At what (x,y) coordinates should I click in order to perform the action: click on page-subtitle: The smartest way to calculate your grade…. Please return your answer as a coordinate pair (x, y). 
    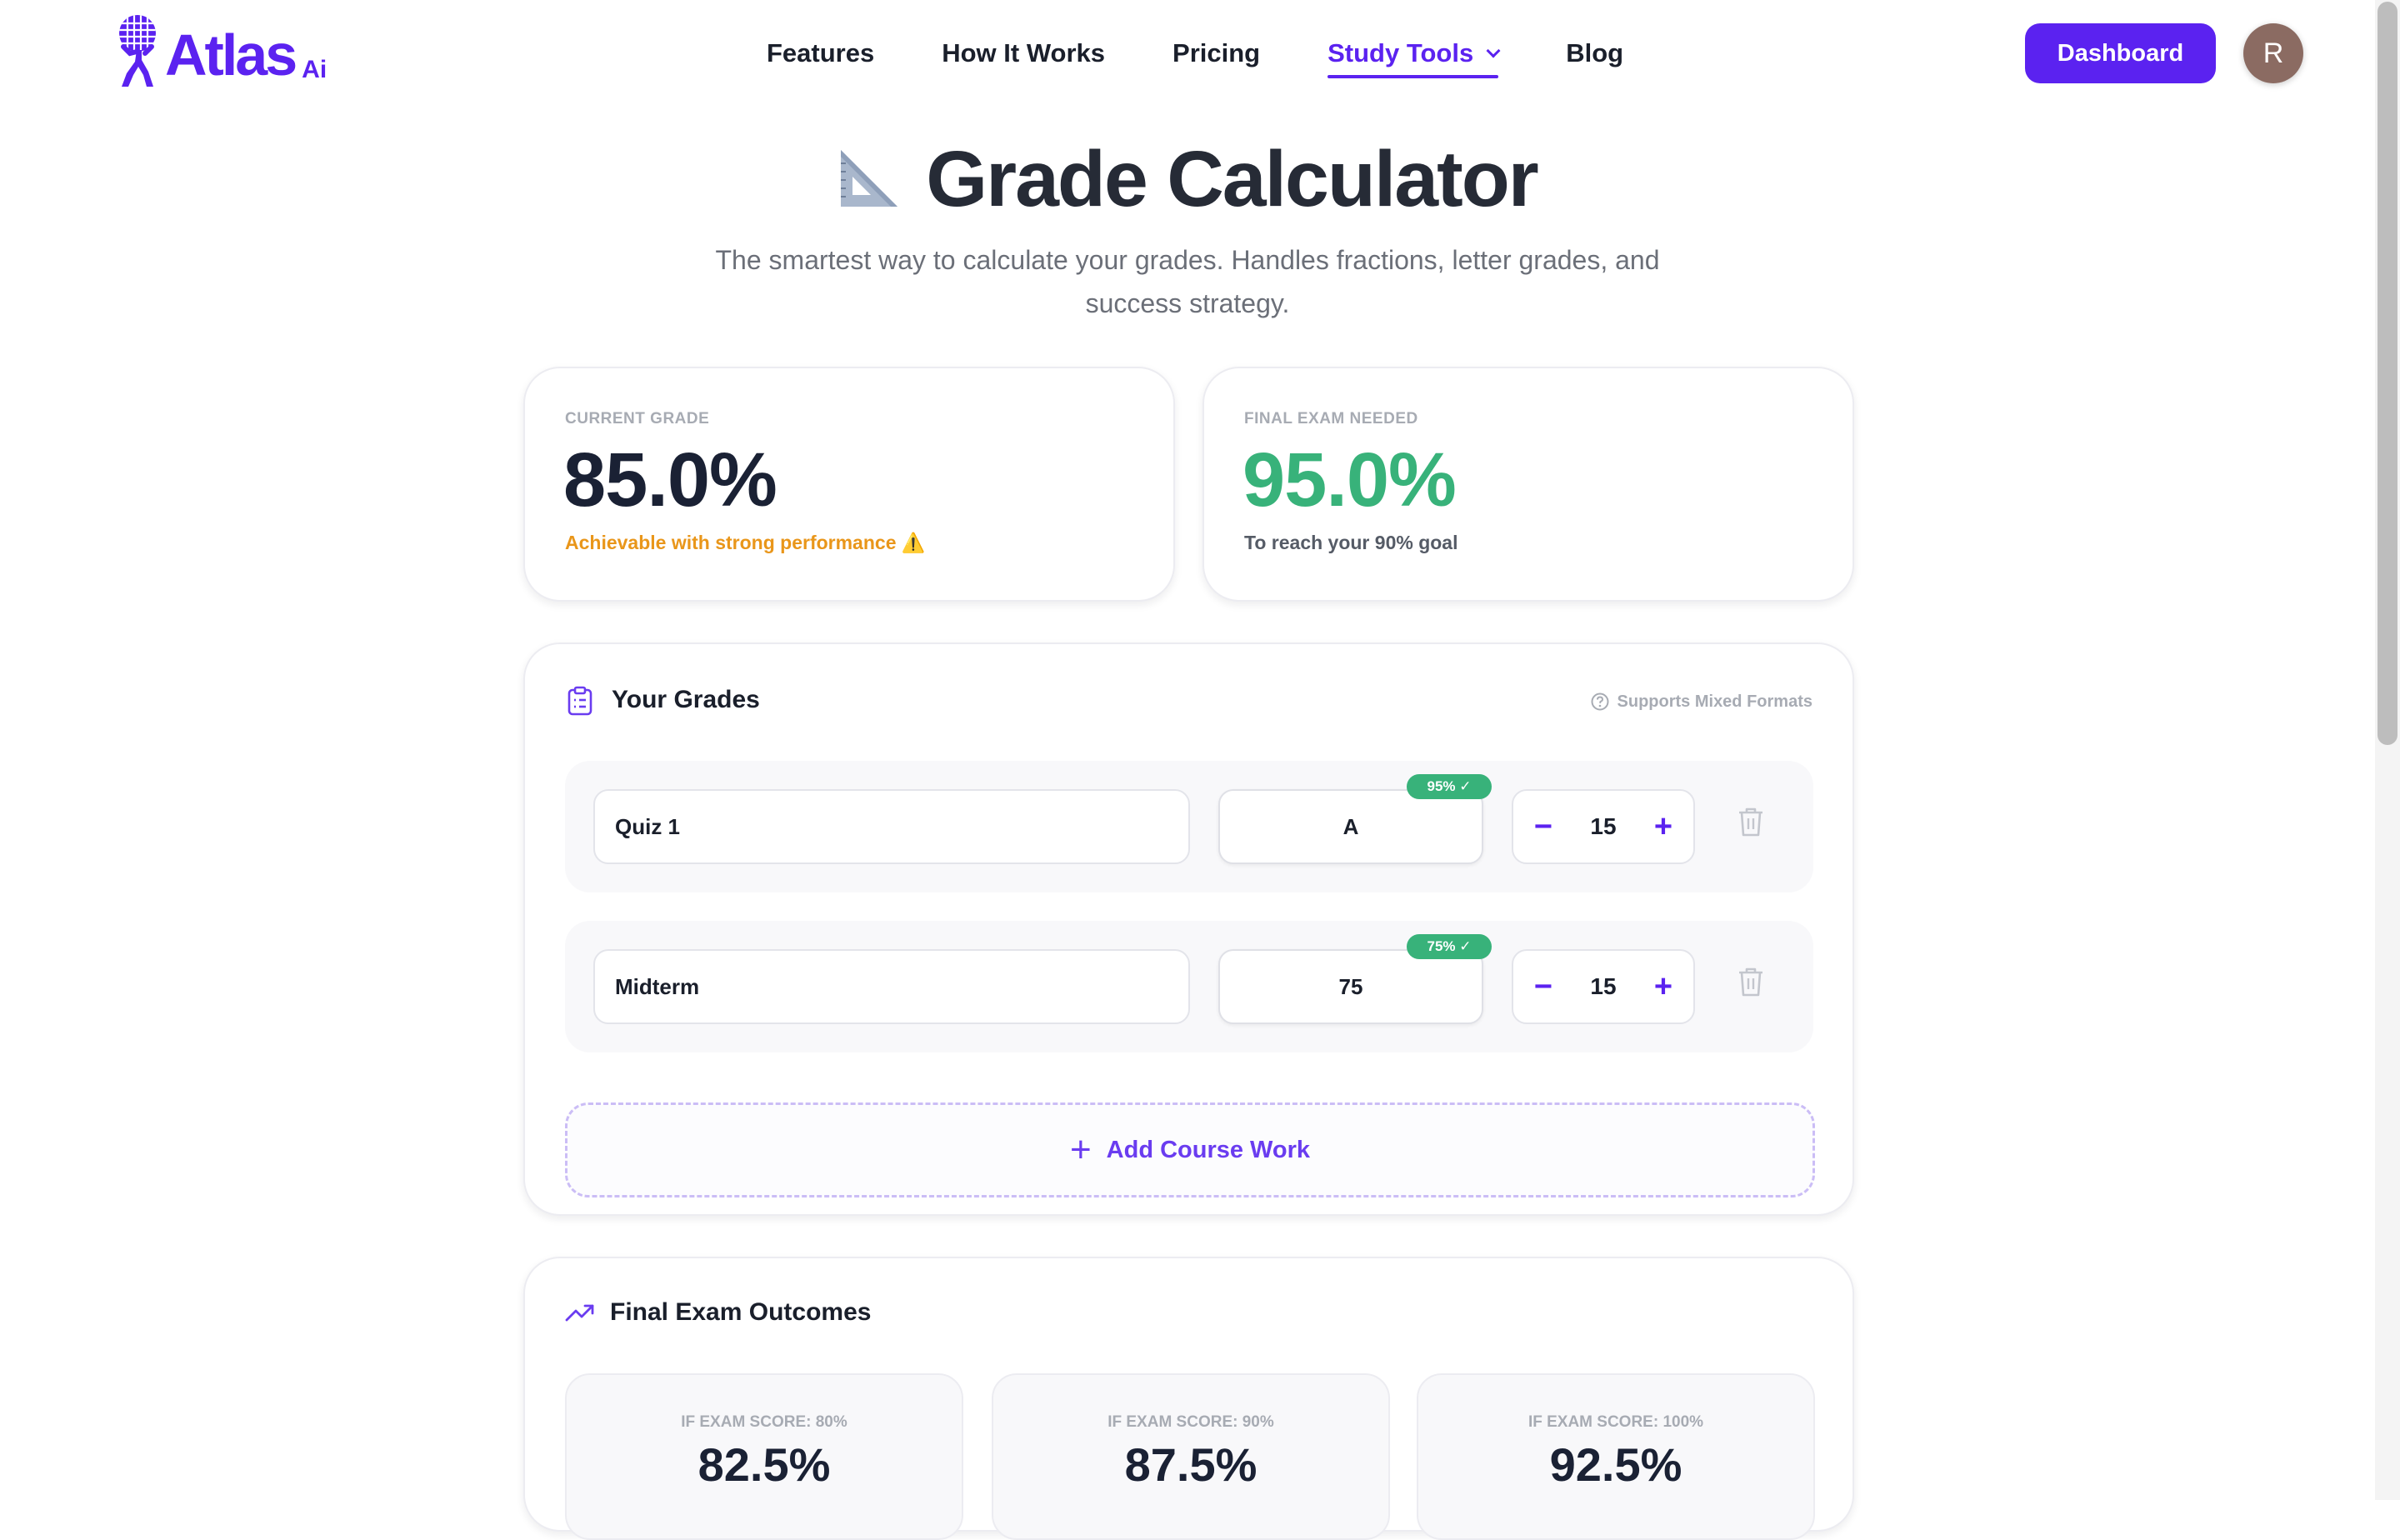
    Looking at the image, I should click on (1187, 281).